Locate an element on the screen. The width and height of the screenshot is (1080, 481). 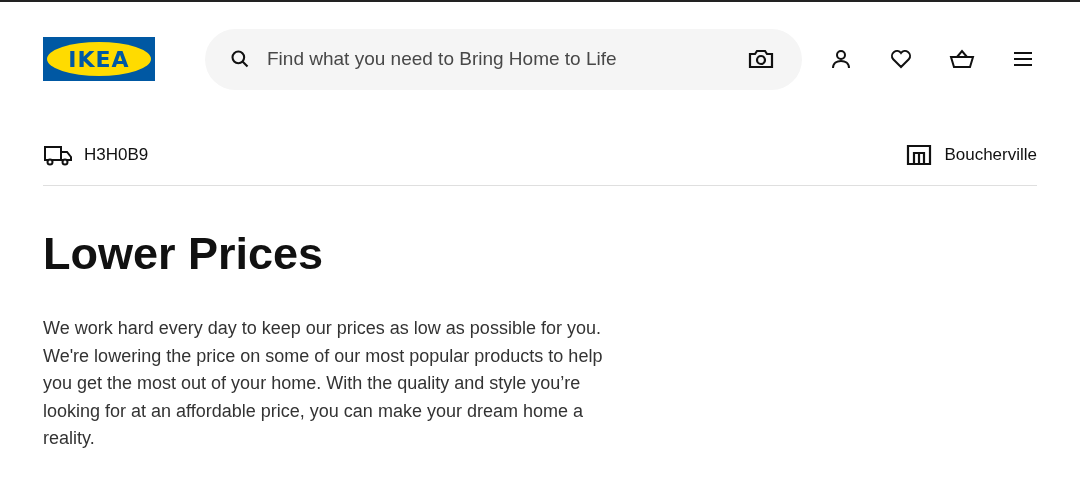
user-icon is located at coordinates (841, 59).